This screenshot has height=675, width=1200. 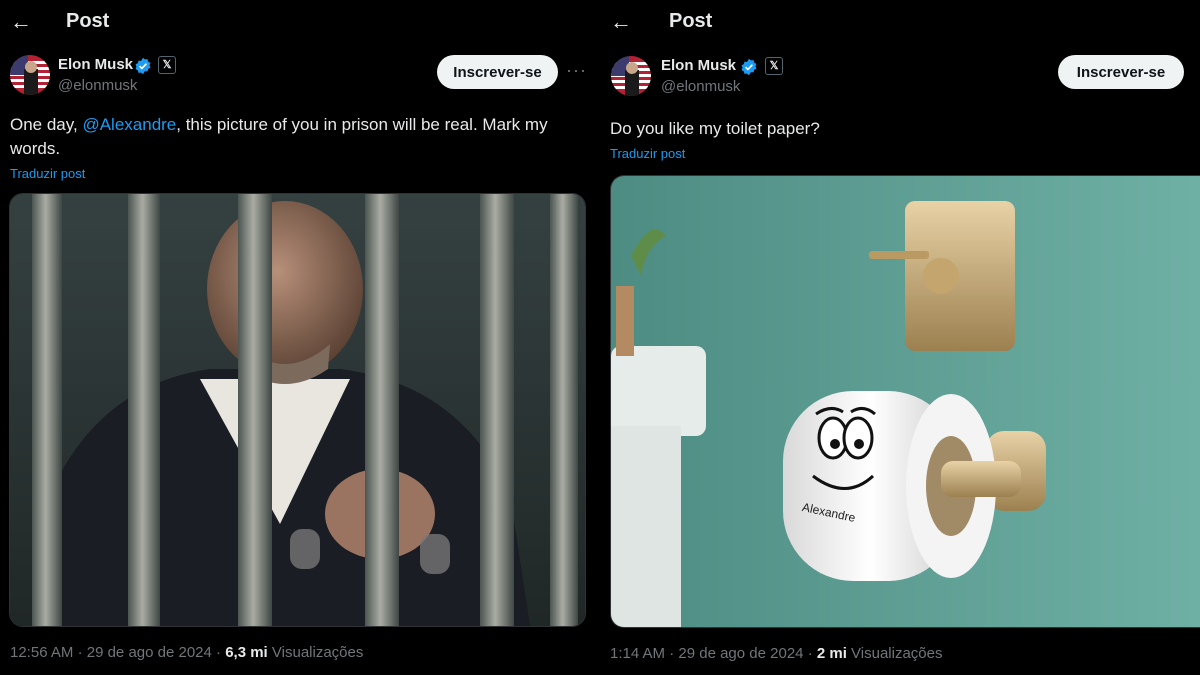 What do you see at coordinates (831, 653) in the screenshot?
I see `views-count: 2 mi` at bounding box center [831, 653].